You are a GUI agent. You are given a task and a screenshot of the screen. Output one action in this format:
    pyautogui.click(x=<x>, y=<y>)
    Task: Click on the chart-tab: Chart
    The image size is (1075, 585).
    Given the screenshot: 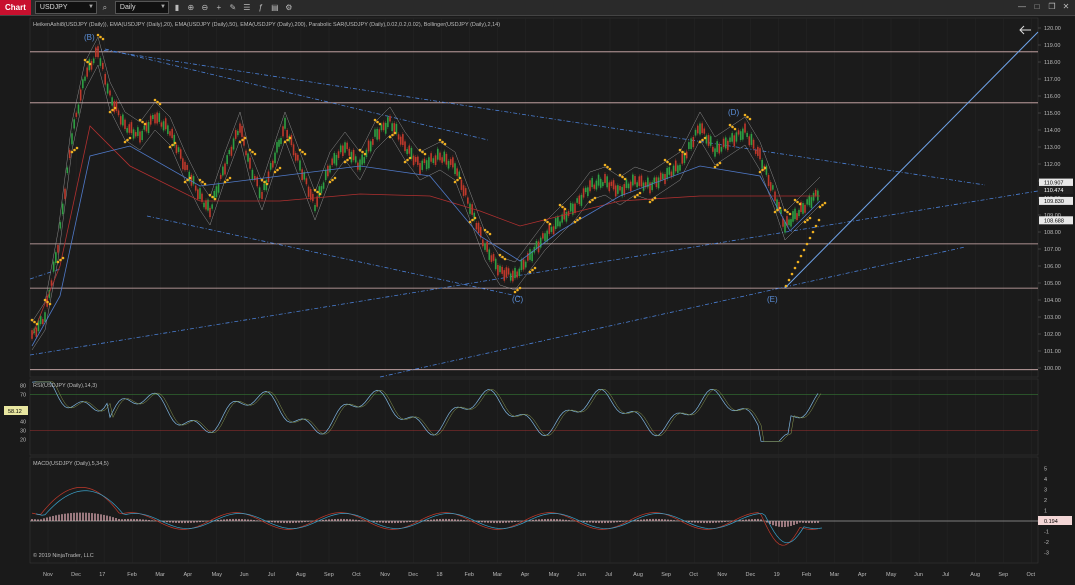 What is the action you would take?
    pyautogui.click(x=15, y=7)
    